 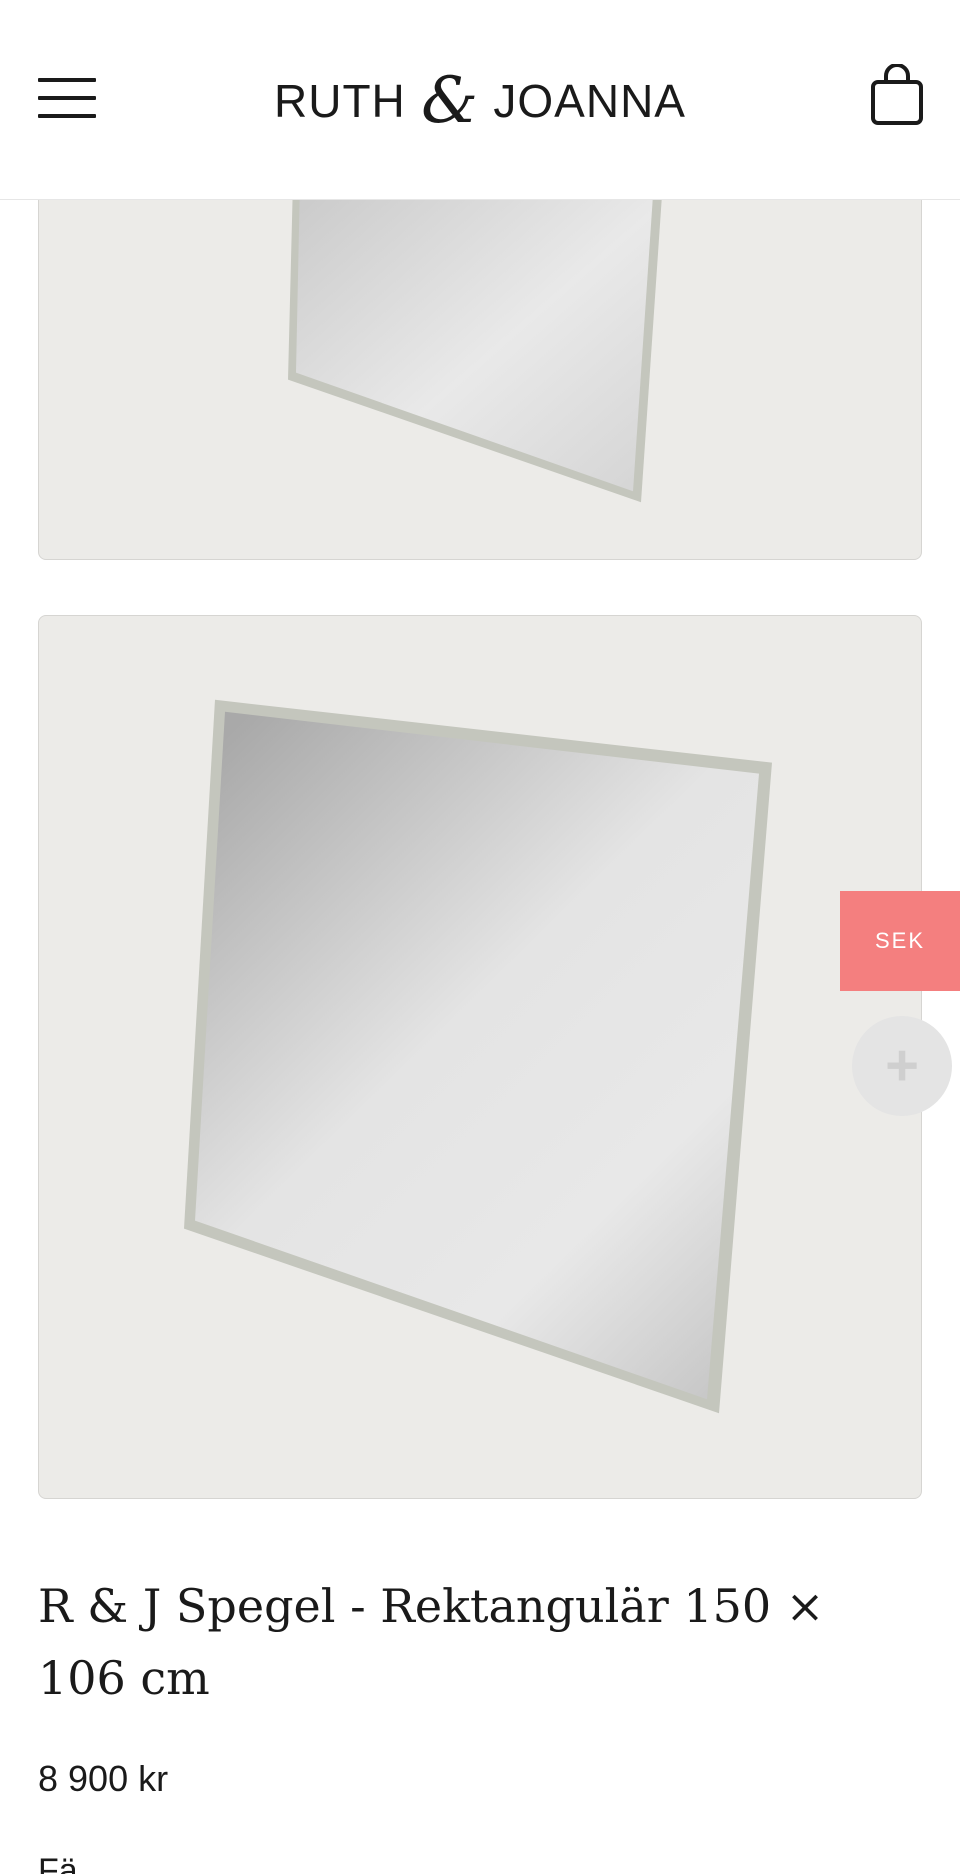 I want to click on brand-logo: RUTH & JOANNA, so click(x=480, y=101).